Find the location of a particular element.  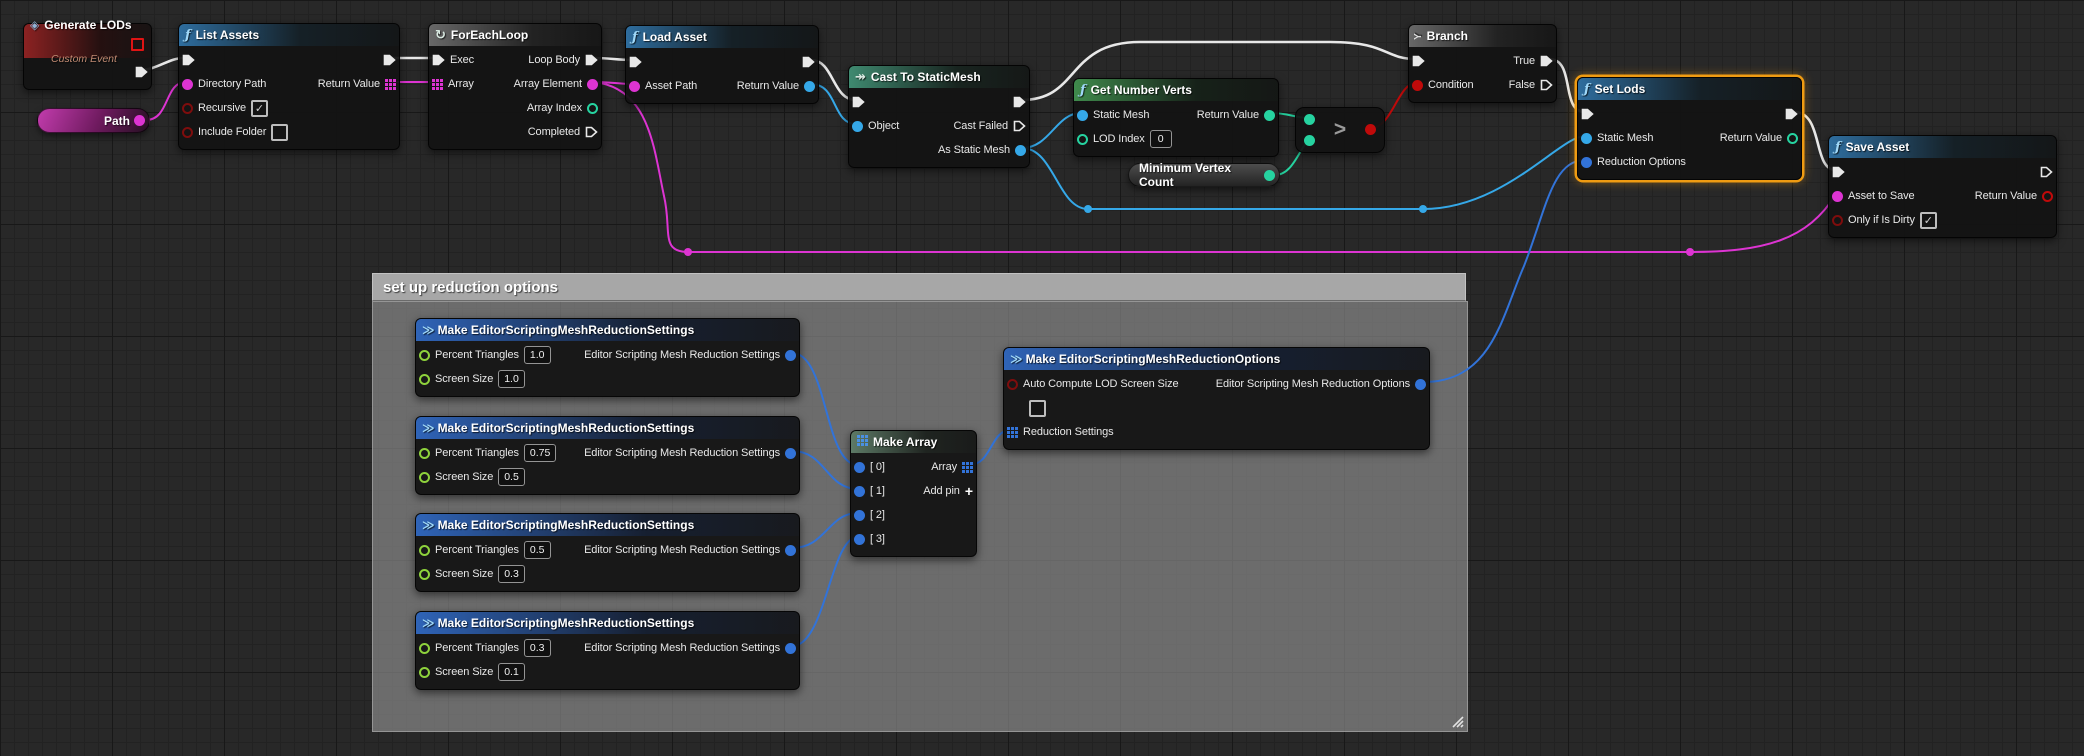

cast-to-staticmesh-pin-as-static-mesh is located at coordinates (1020, 150).